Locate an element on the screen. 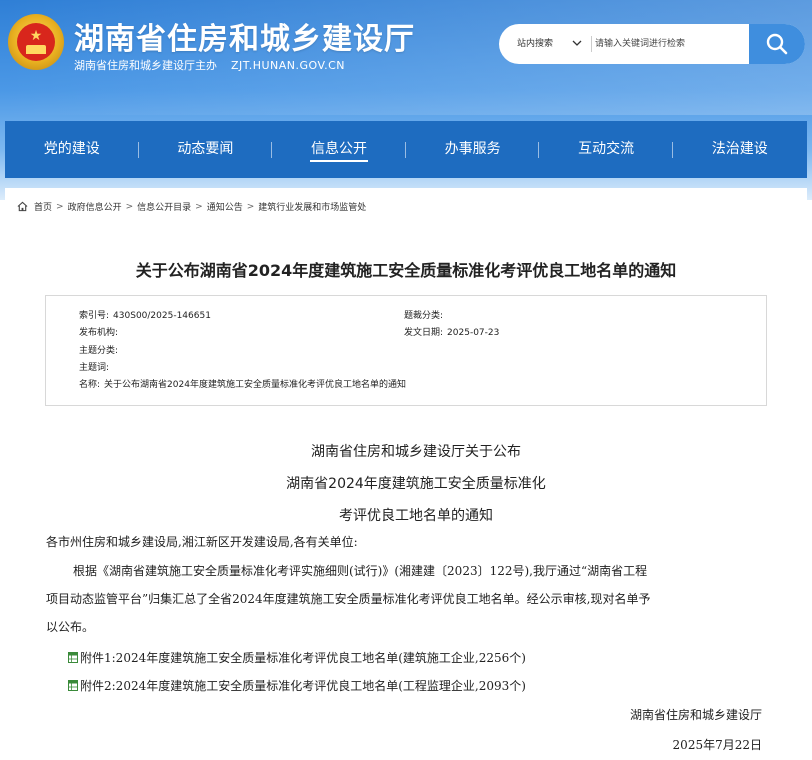  nav-item-party-building: 党的建设 is located at coordinates (72, 149).